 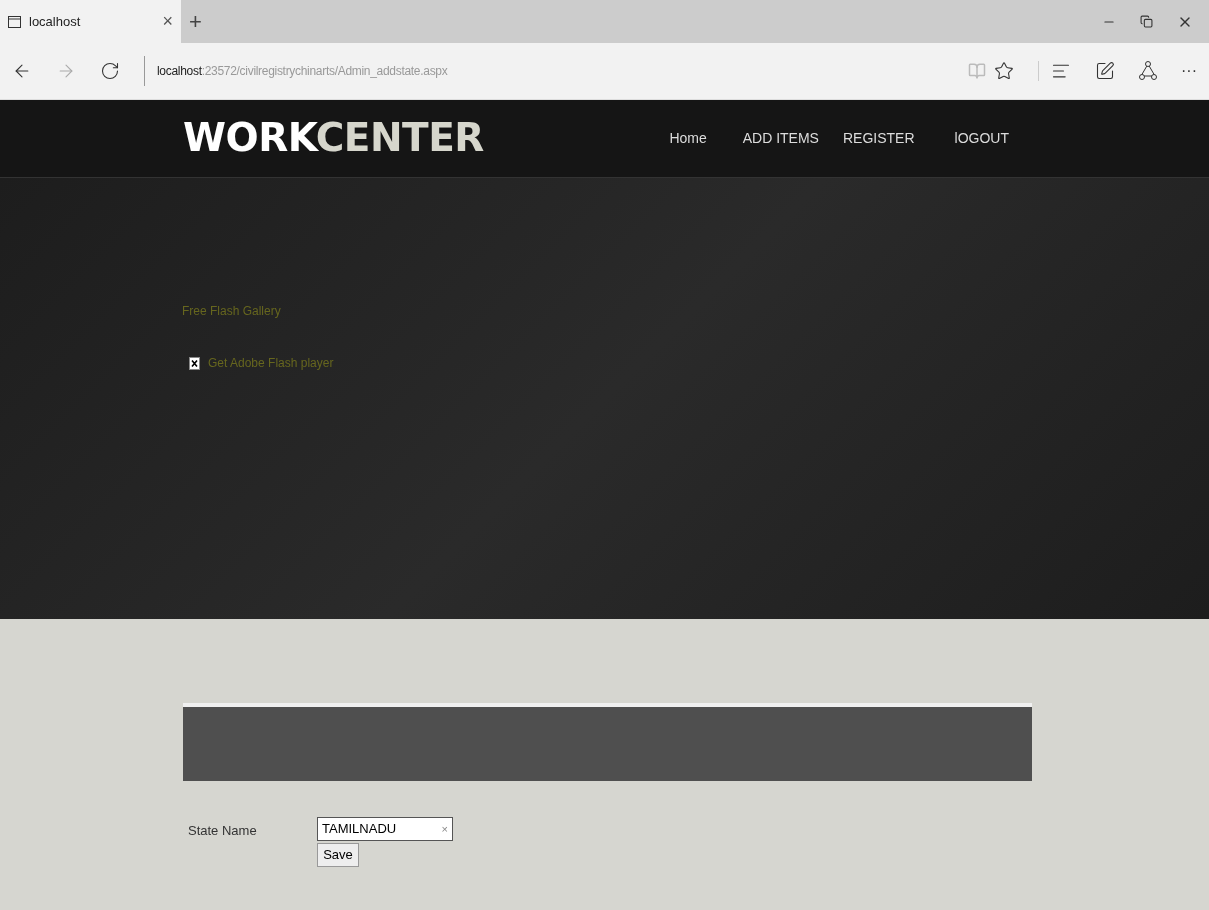 I want to click on page-icon, so click(x=14, y=21).